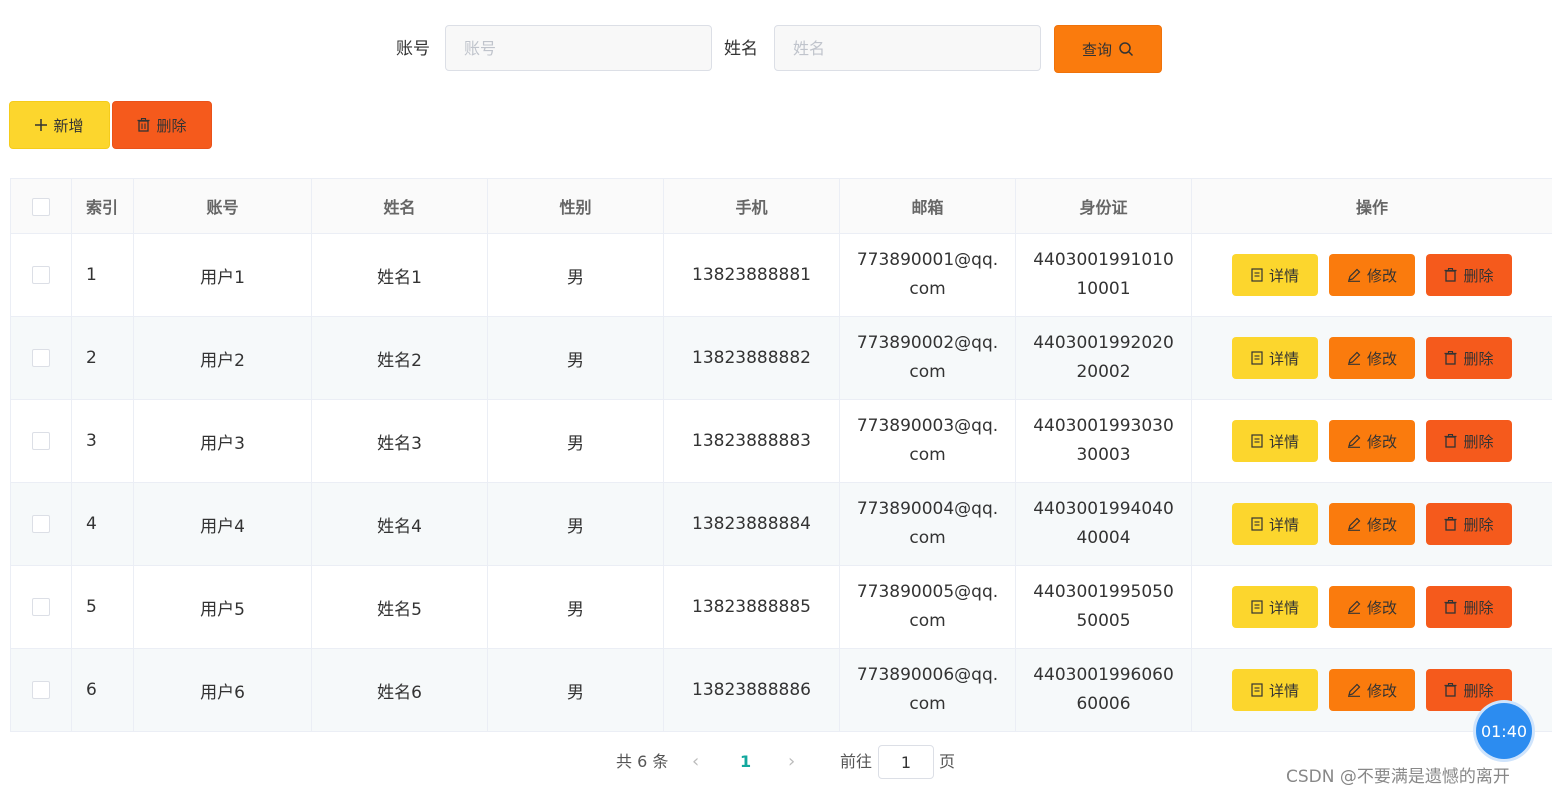 The width and height of the screenshot is (1552, 793). I want to click on account-search-input, so click(578, 48).